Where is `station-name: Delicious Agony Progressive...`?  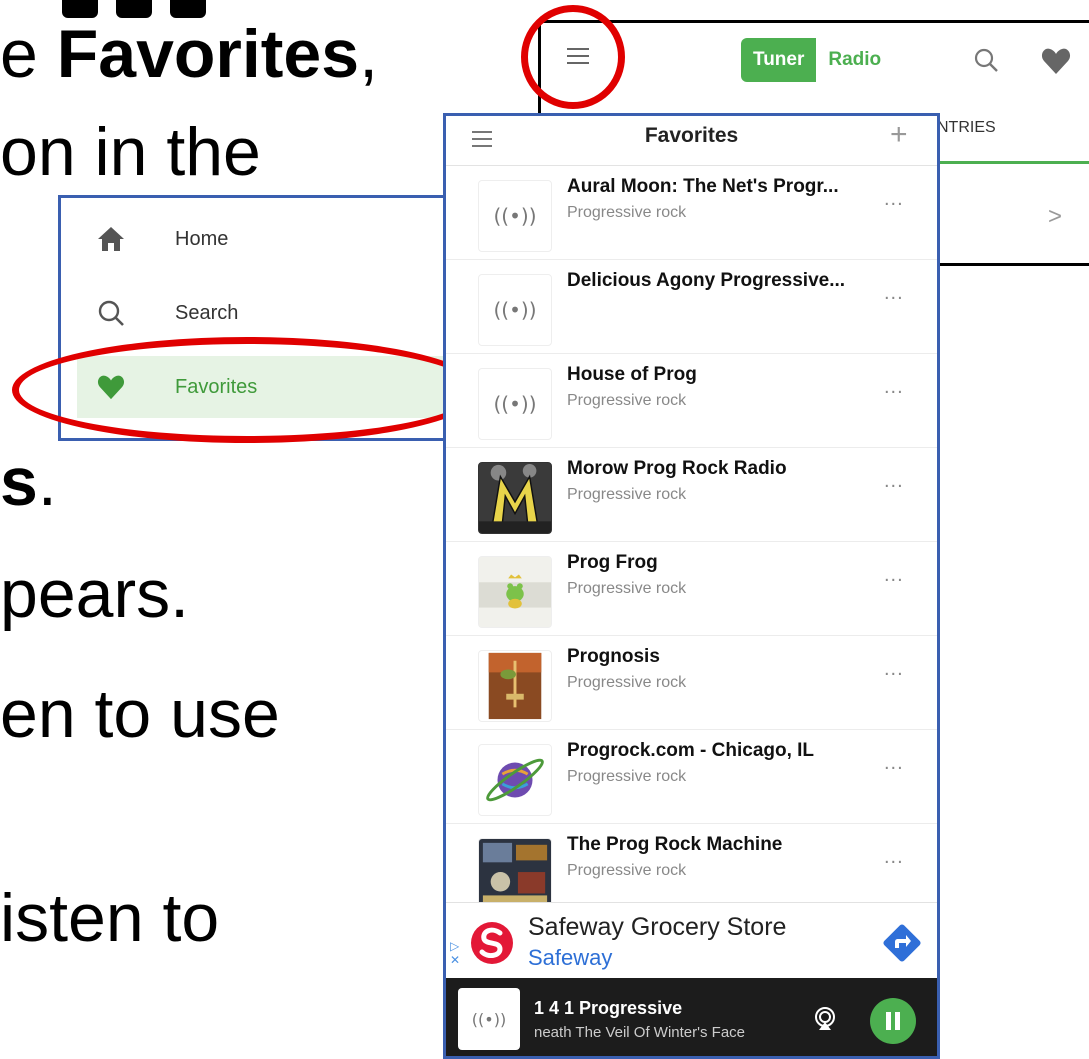 station-name: Delicious Agony Progressive... is located at coordinates (706, 280).